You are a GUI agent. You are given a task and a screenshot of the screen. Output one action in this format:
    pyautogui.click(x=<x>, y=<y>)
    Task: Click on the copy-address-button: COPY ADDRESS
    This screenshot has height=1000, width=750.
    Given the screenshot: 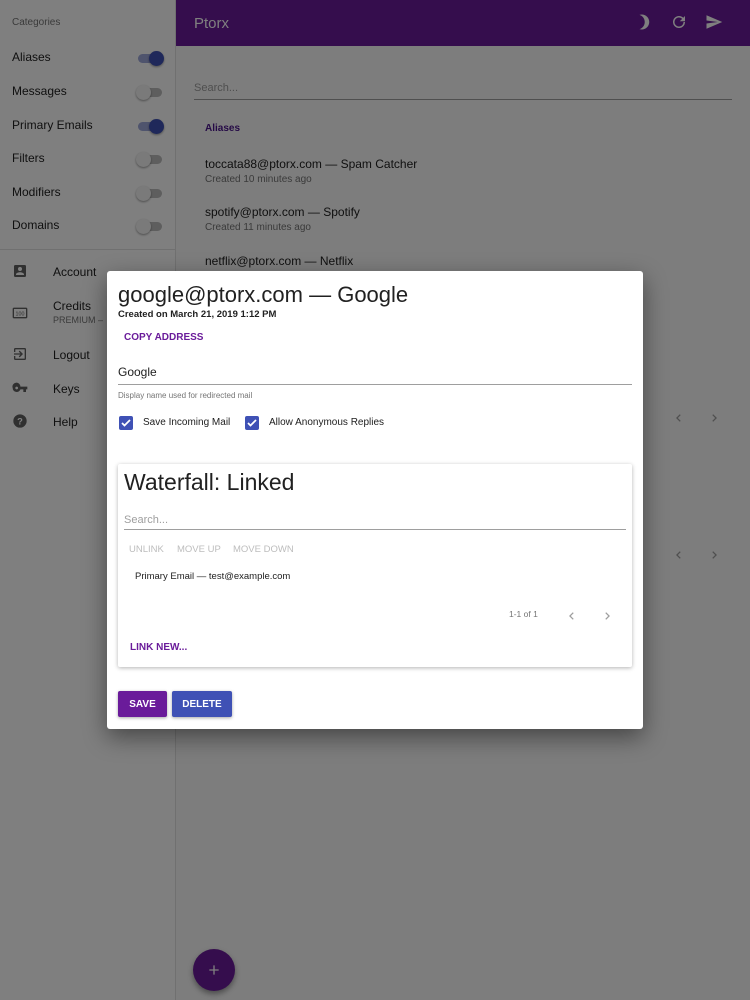 What is the action you would take?
    pyautogui.click(x=163, y=337)
    